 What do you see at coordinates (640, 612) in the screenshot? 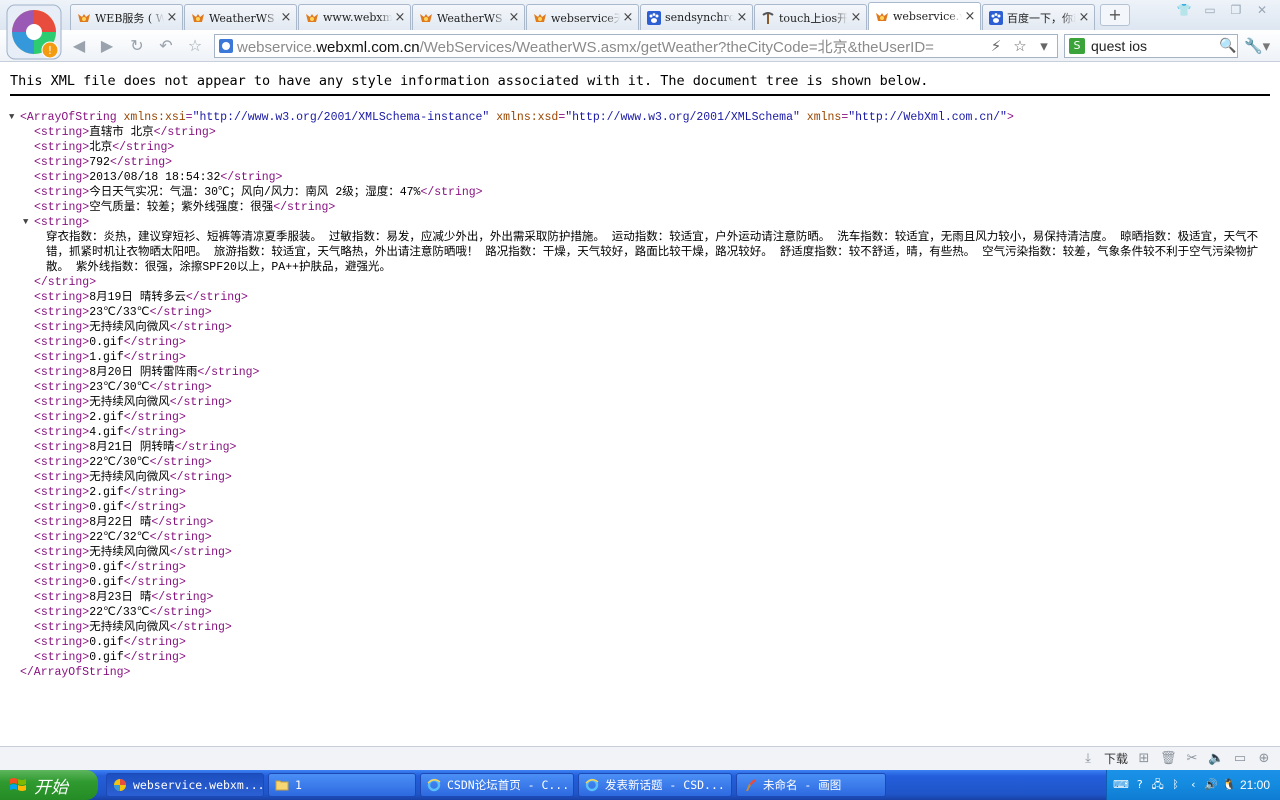
I see `xml-line: <string>22℃/33℃</string>` at bounding box center [640, 612].